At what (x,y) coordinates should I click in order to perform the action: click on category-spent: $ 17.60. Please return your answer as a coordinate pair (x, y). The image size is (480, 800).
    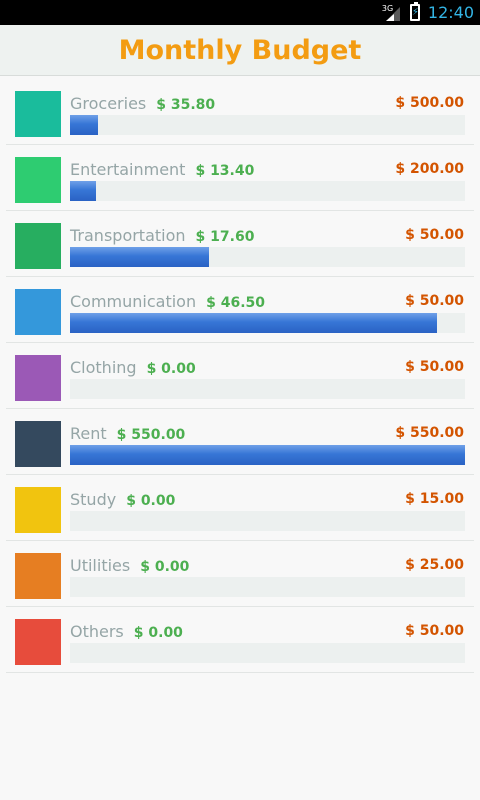
    Looking at the image, I should click on (225, 237).